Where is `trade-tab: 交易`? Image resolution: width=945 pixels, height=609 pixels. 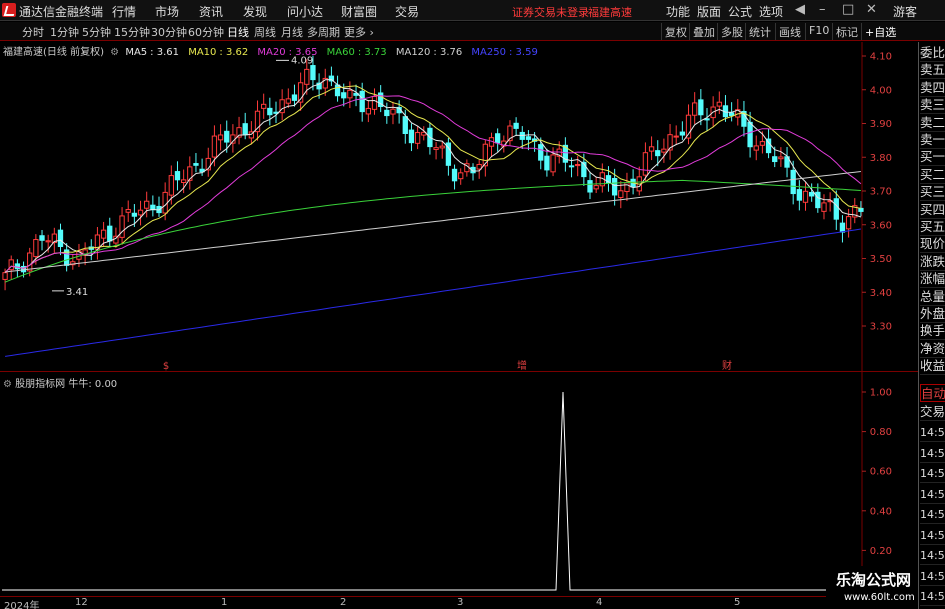
trade-tab: 交易 is located at coordinates (932, 412).